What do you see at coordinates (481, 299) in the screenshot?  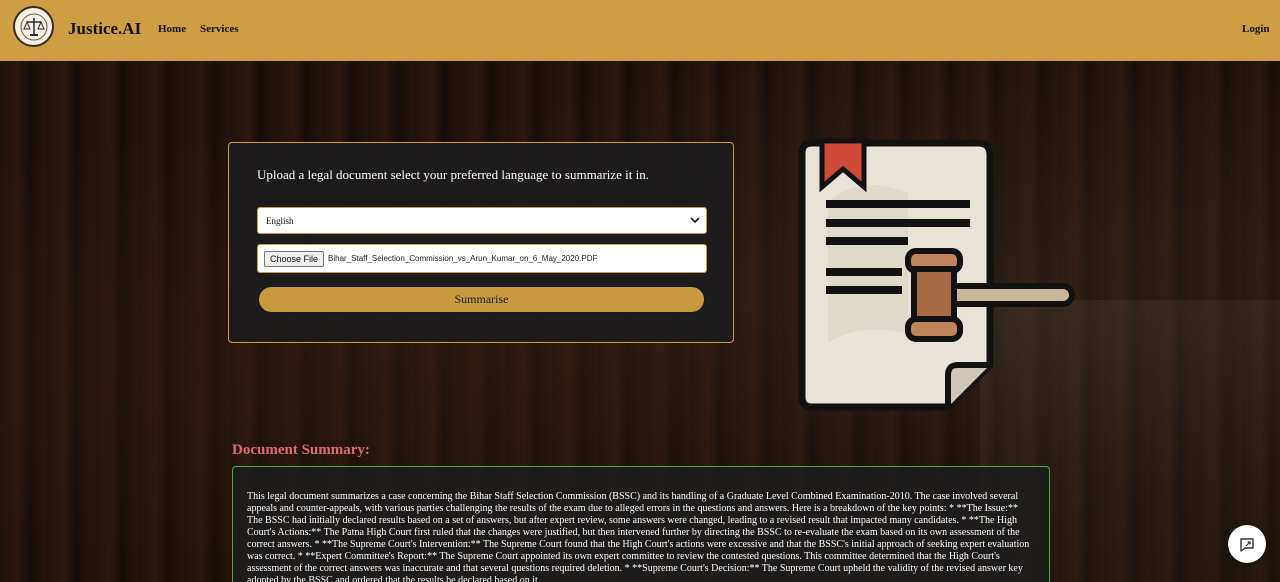 I see `summarise-button: Summarise` at bounding box center [481, 299].